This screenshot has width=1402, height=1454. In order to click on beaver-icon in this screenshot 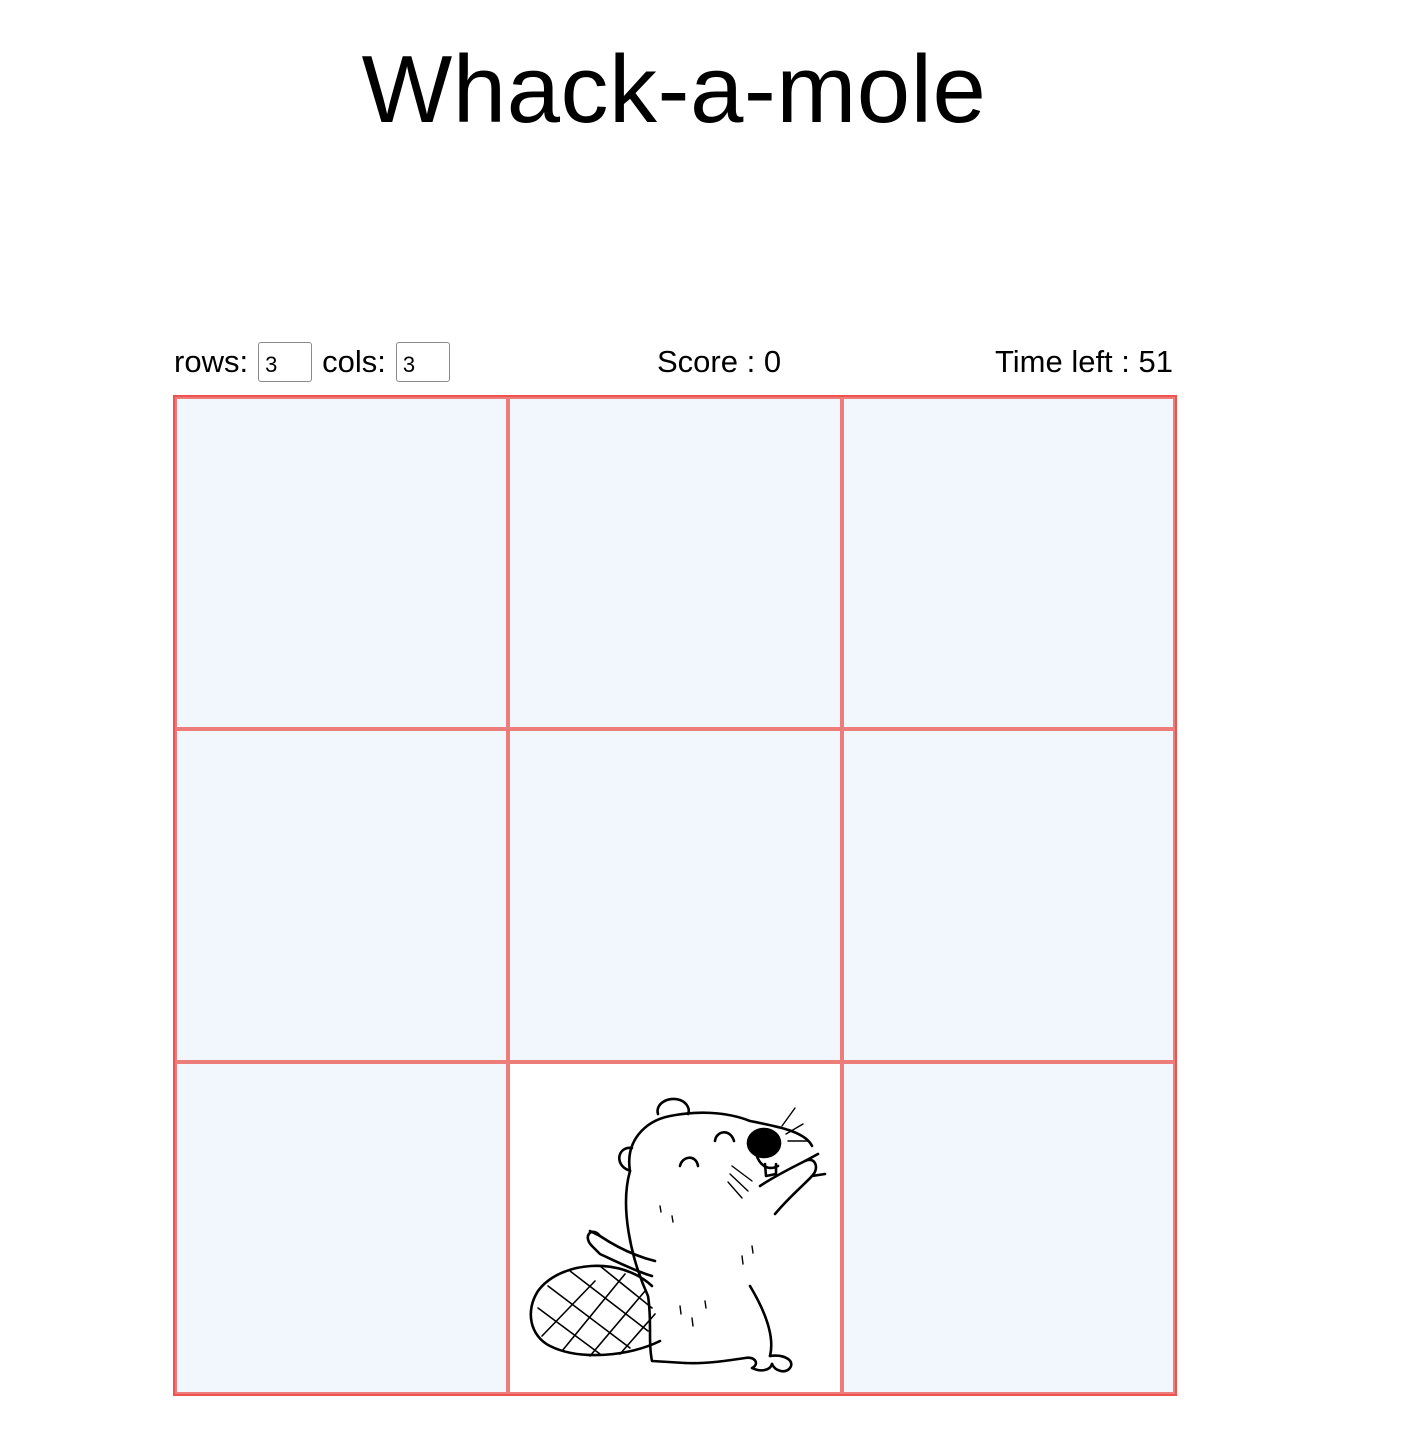, I will do `click(675, 1236)`.